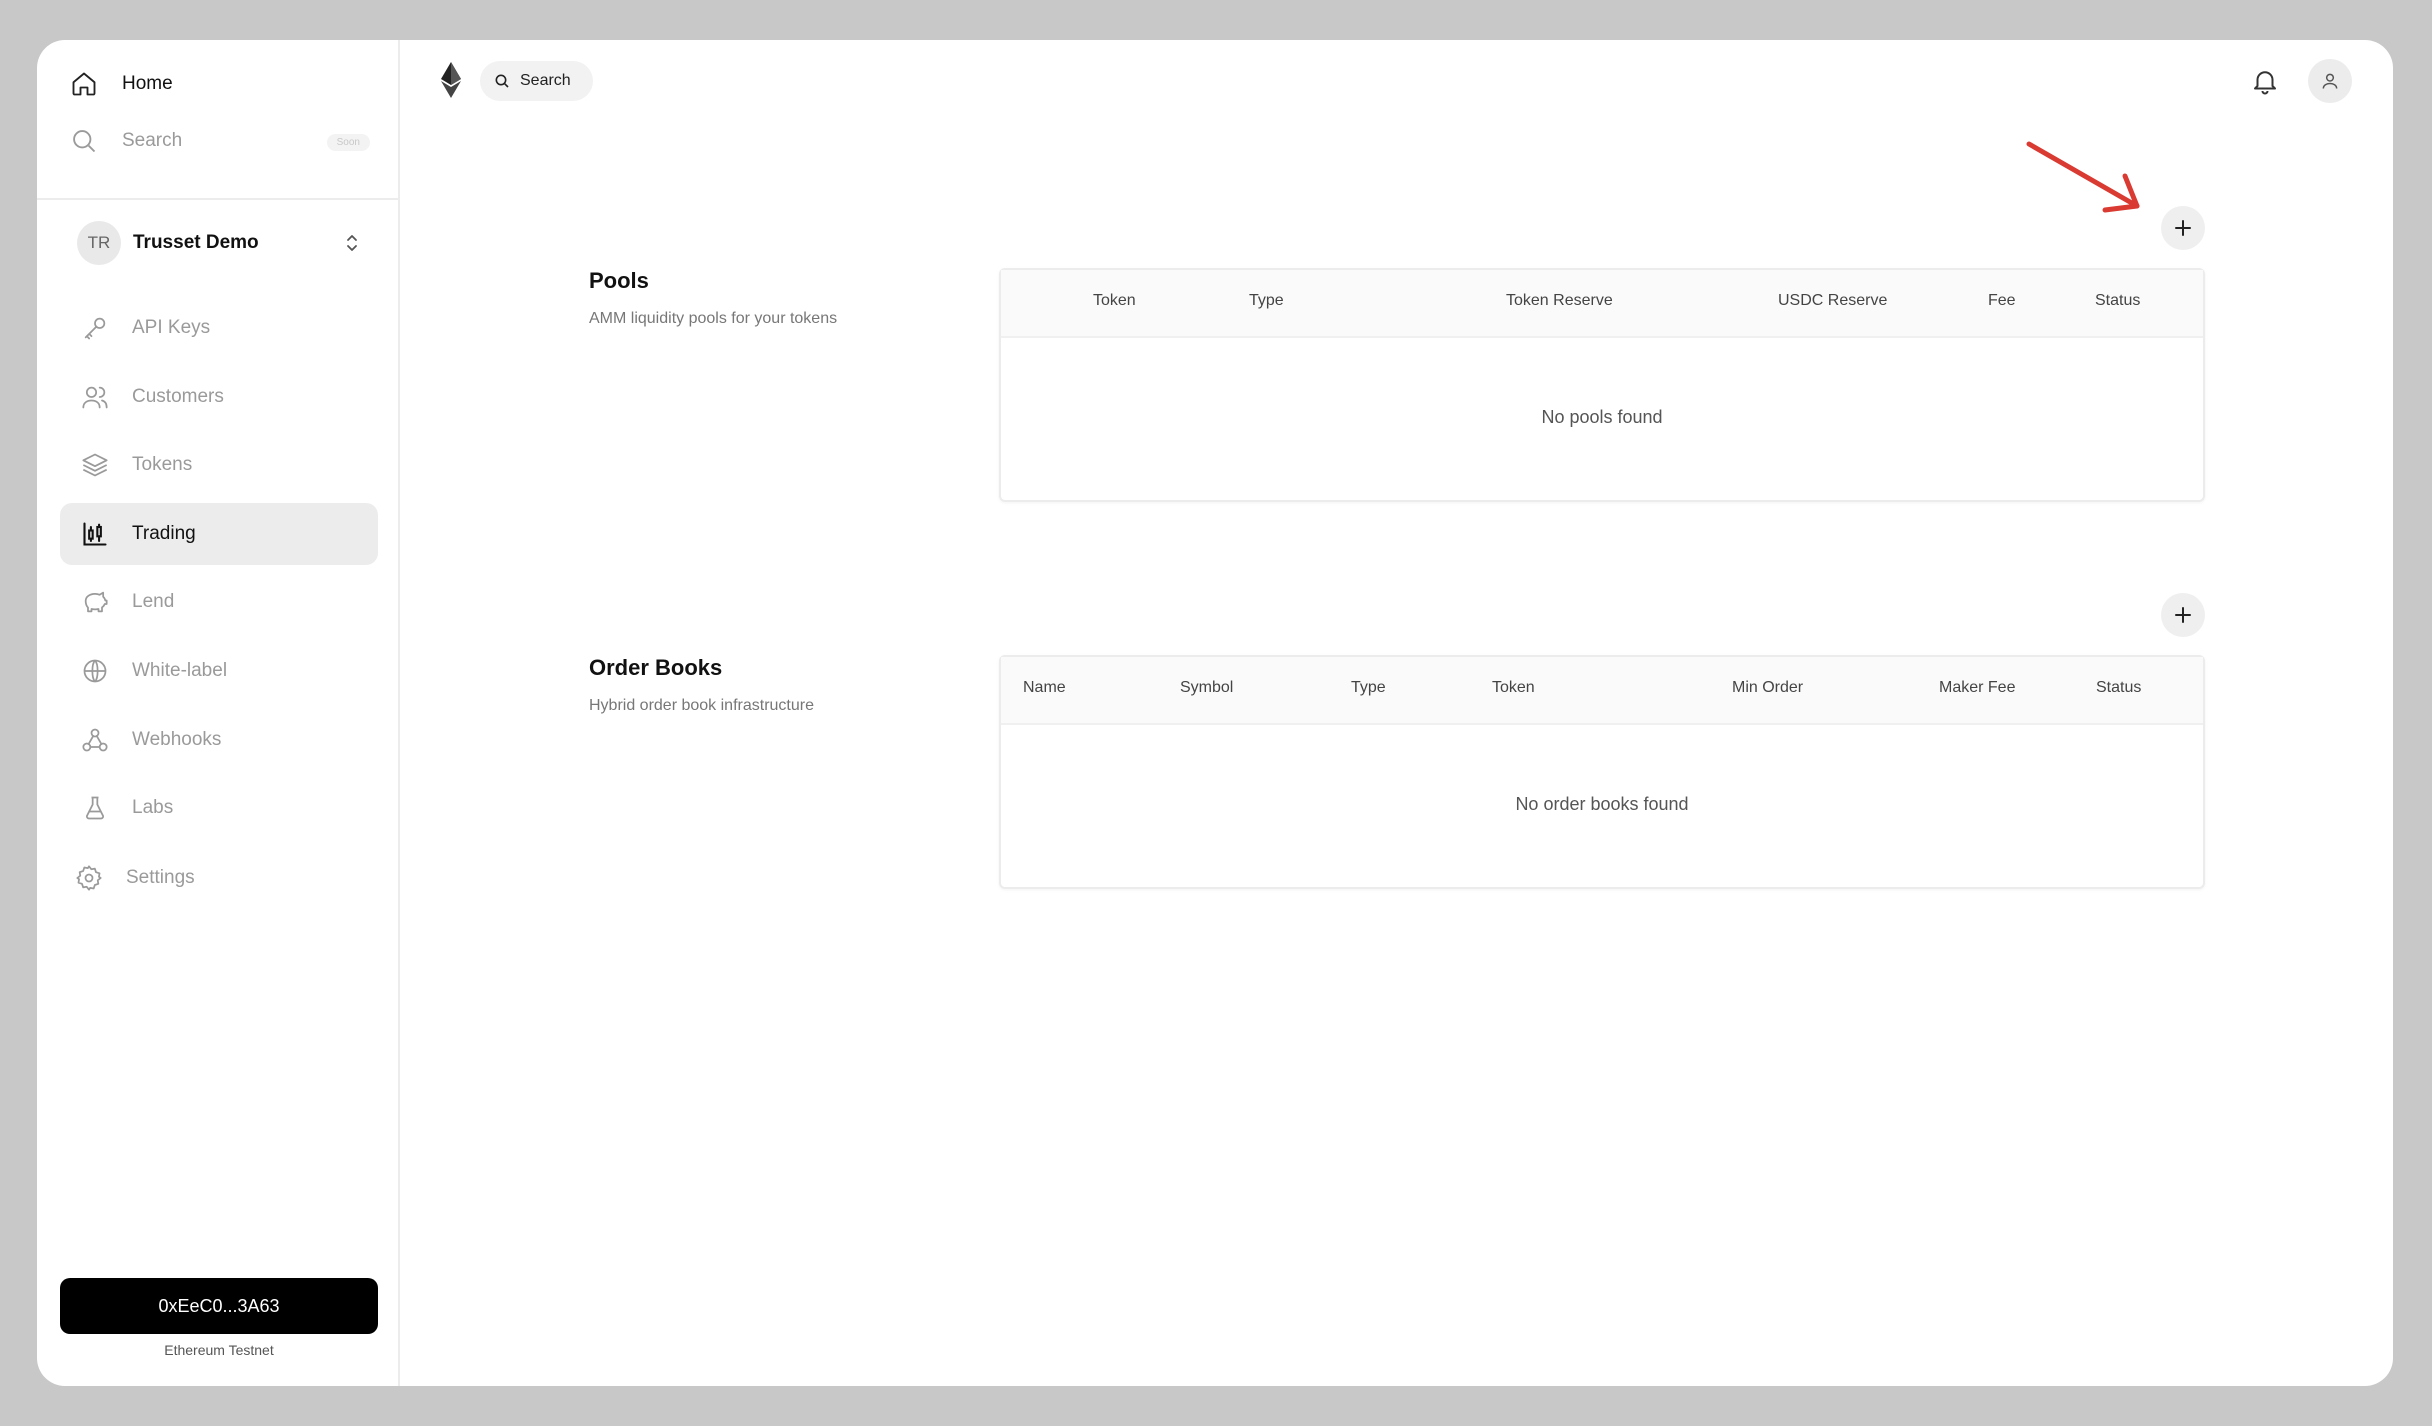  I want to click on sidebar-item-labs: Labs, so click(219, 808).